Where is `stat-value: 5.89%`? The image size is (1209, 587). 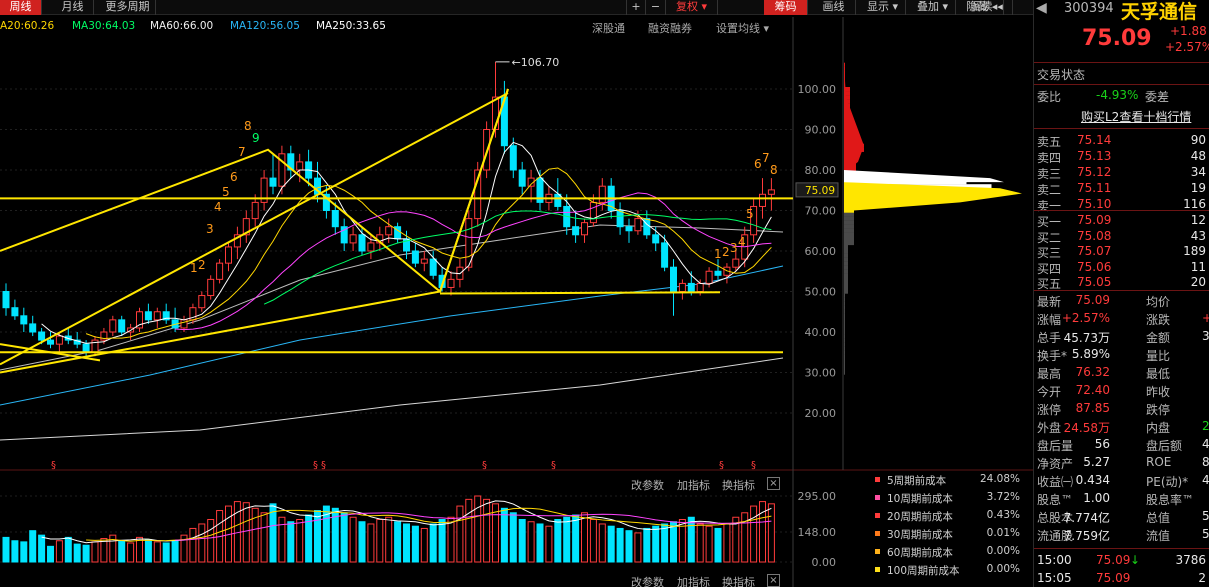 stat-value: 5.89% is located at coordinates (1090, 354).